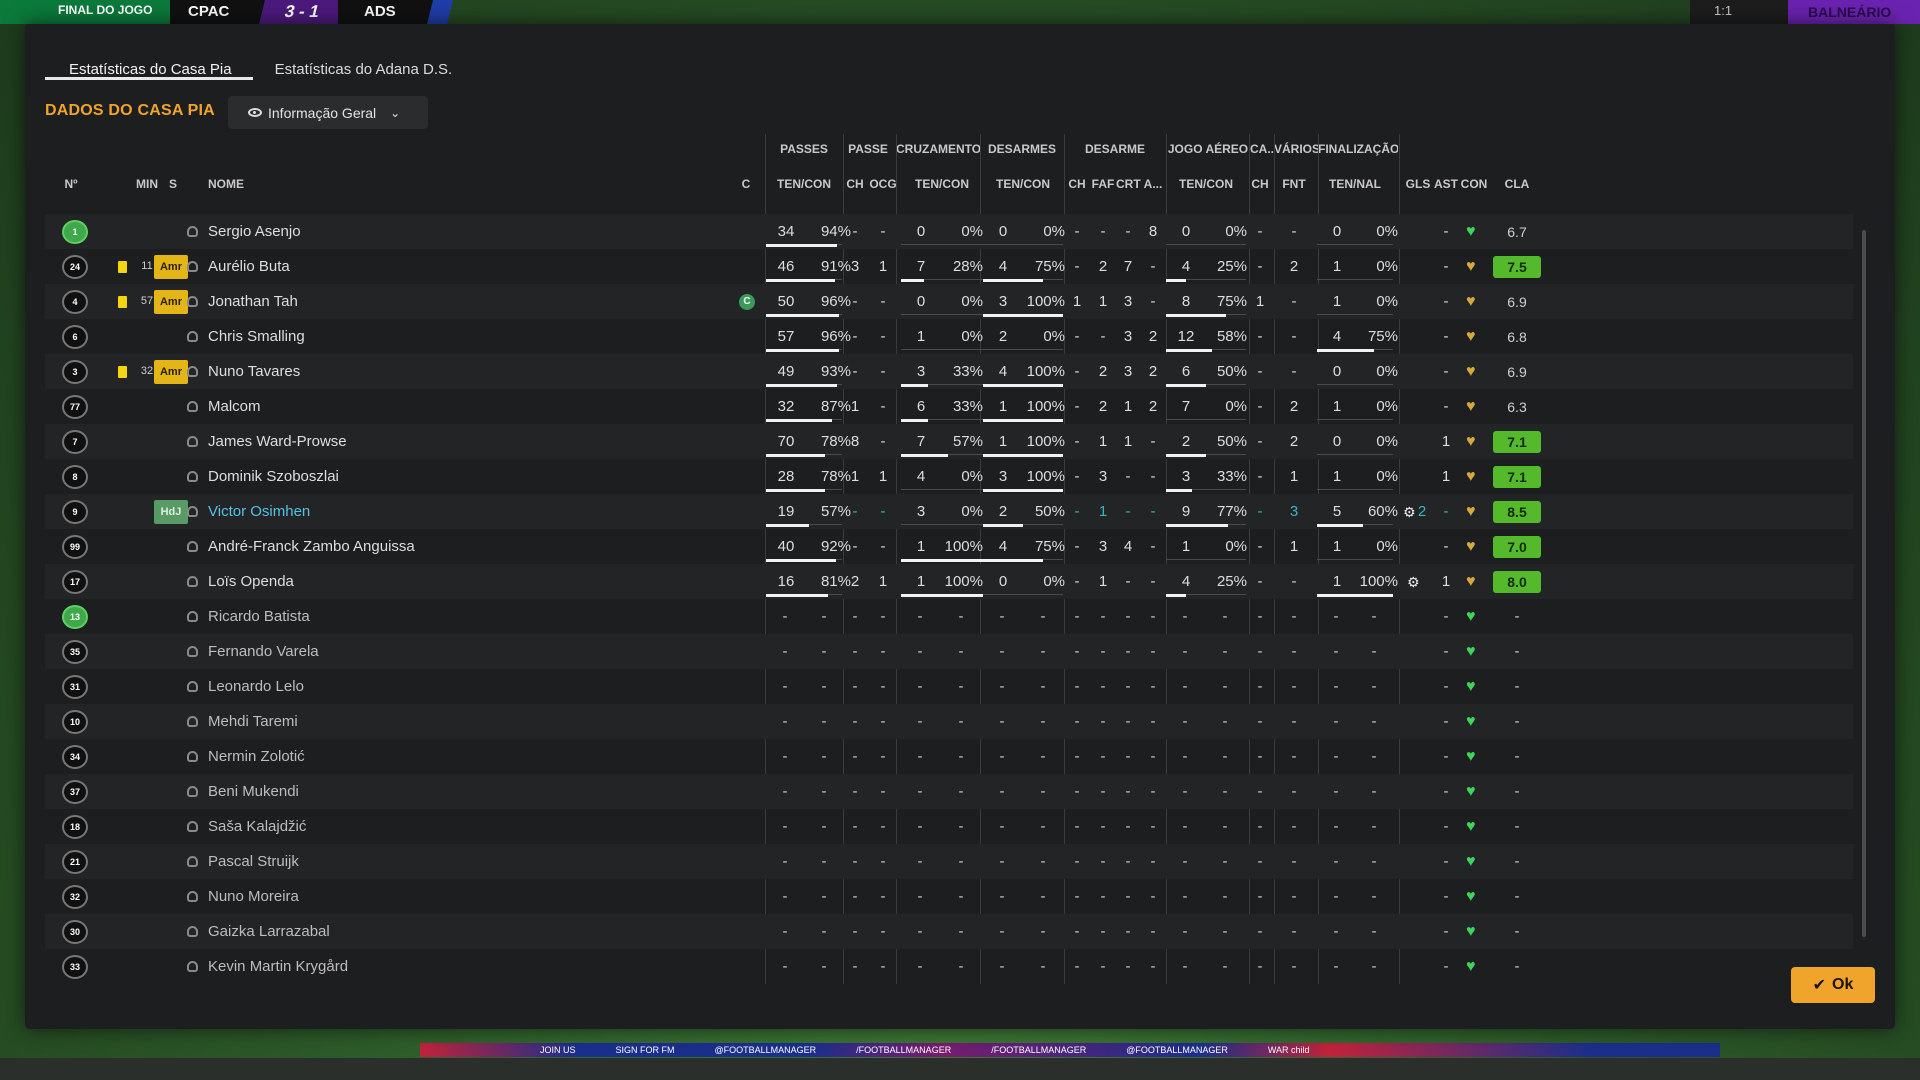 This screenshot has width=1920, height=1080. Describe the element at coordinates (458, 861) in the screenshot. I see `player-name: Pascal Struijk` at that location.